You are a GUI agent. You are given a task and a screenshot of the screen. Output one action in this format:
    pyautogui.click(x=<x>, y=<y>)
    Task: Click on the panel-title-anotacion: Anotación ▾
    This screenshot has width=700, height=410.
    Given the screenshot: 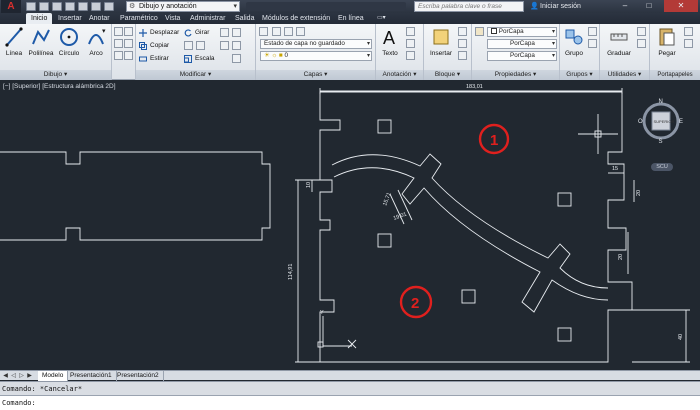 What is the action you would take?
    pyautogui.click(x=399, y=75)
    